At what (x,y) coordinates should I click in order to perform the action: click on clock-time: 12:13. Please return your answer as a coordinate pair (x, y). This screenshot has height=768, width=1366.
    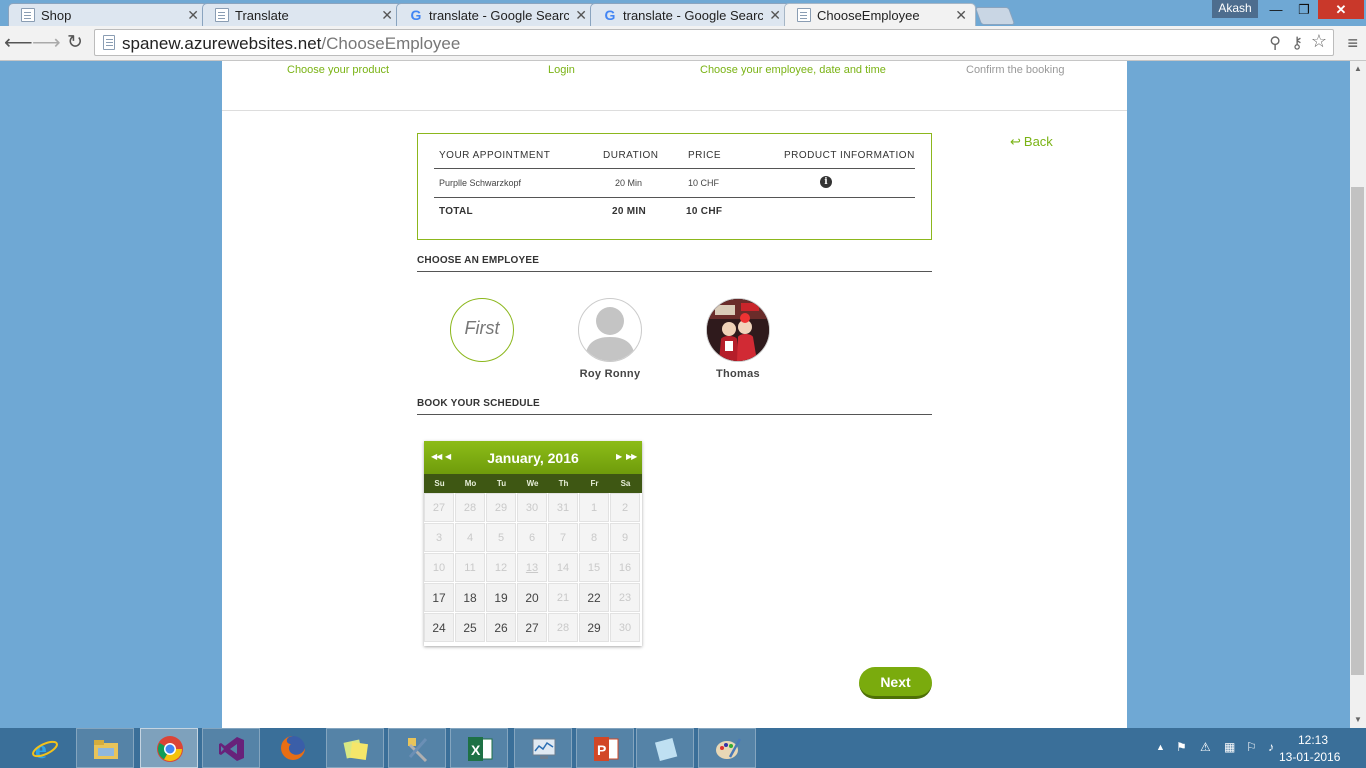
    Looking at the image, I should click on (1313, 740).